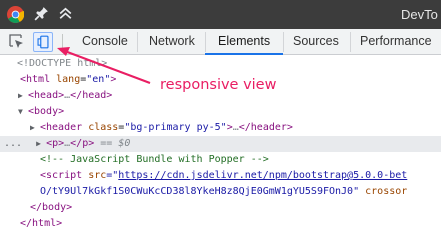 Image resolution: width=441 pixels, height=244 pixels. Describe the element at coordinates (61, 127) in the screenshot. I see `header-tag: <header` at that location.